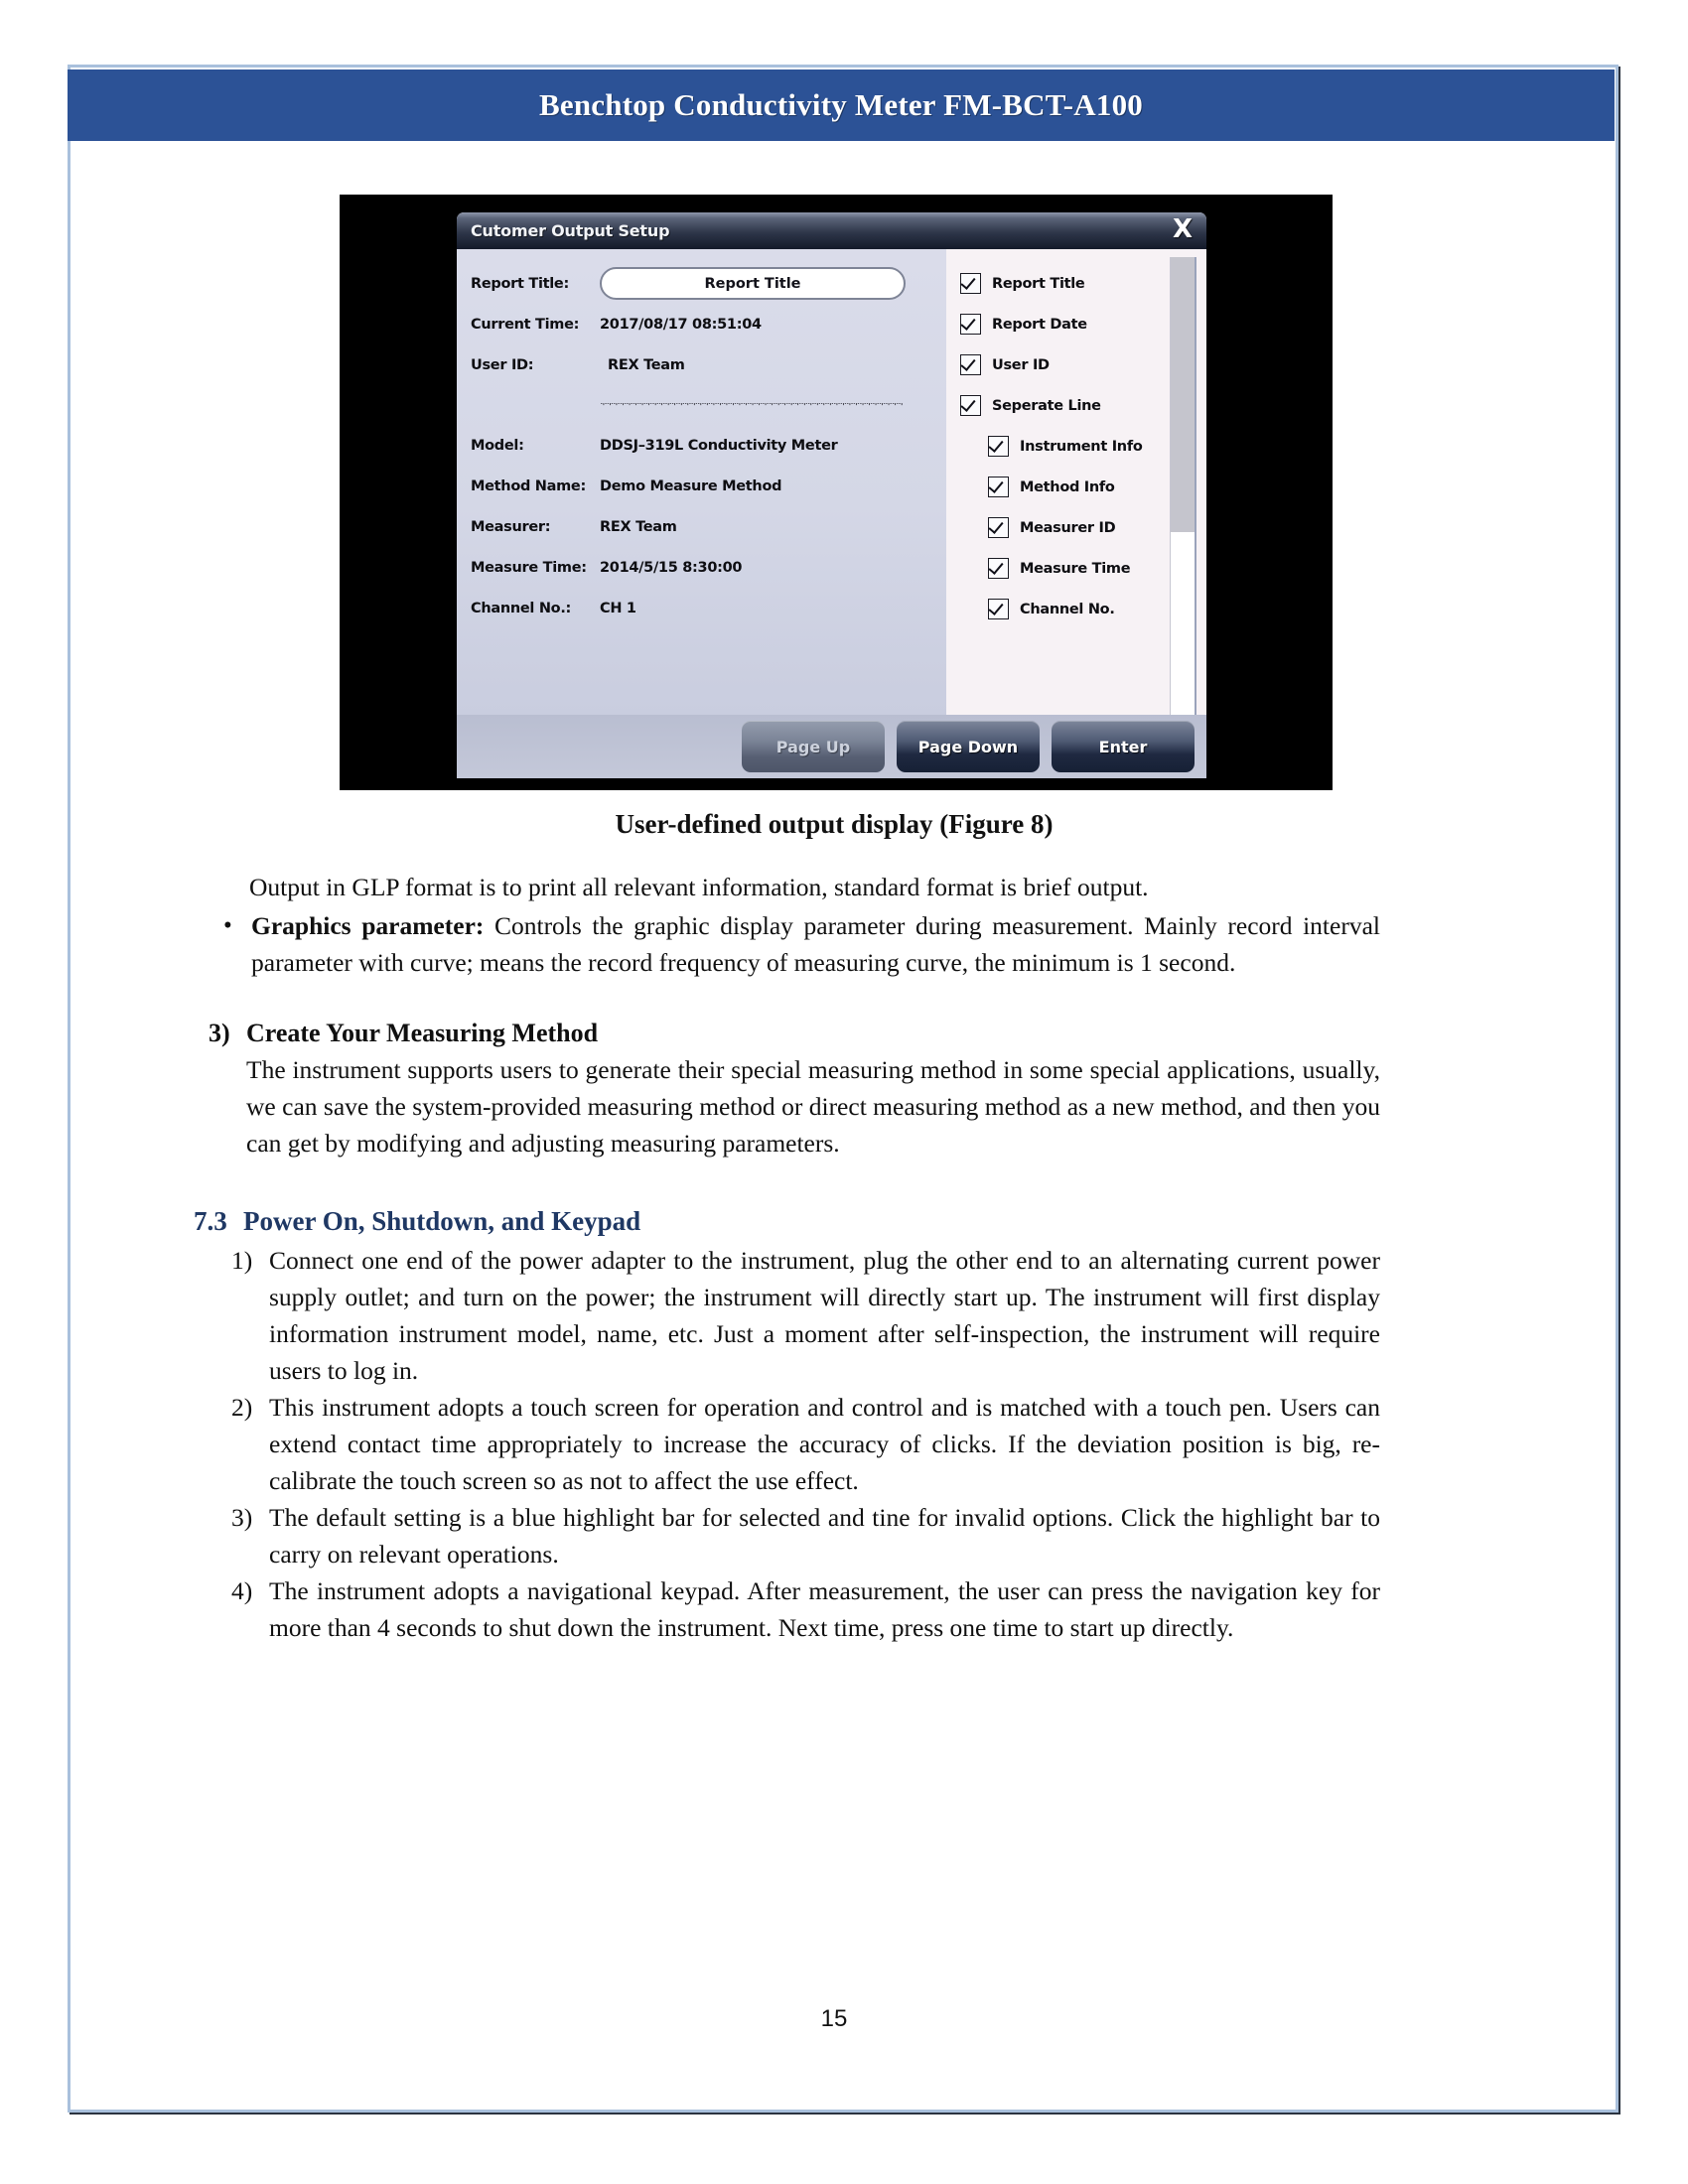 The width and height of the screenshot is (1688, 2184). I want to click on checkbox-label: Measurer ID, so click(1068, 527).